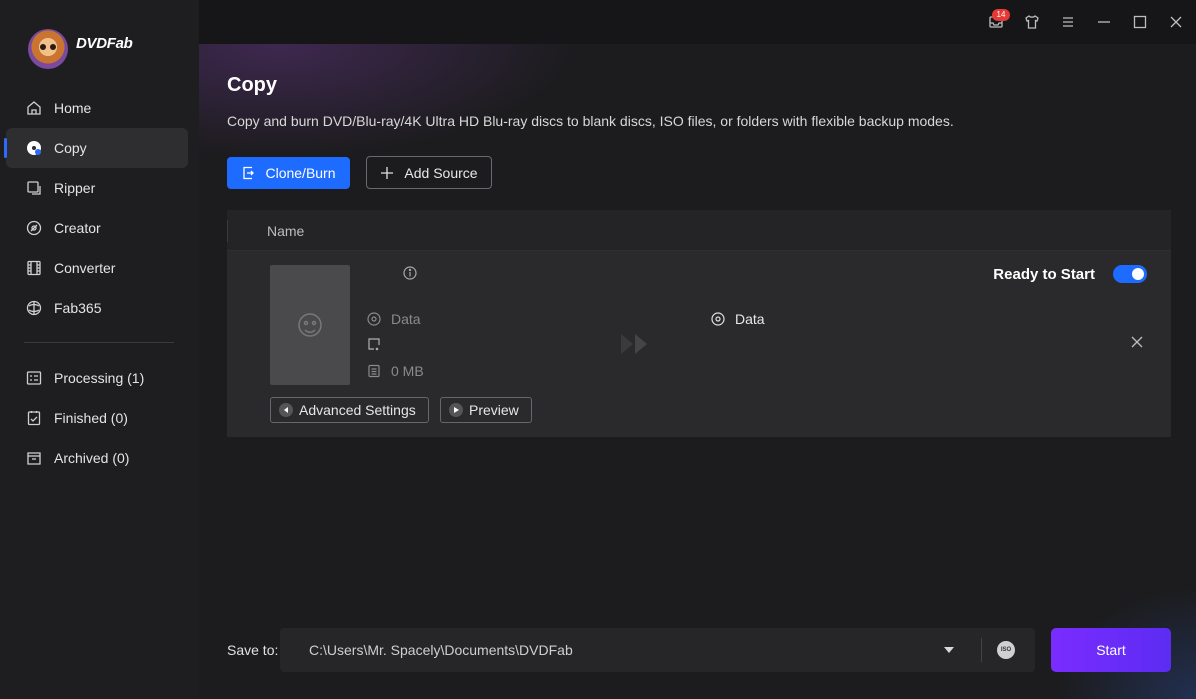 The height and width of the screenshot is (699, 1196). What do you see at coordinates (494, 410) in the screenshot?
I see `preview-label: Preview` at bounding box center [494, 410].